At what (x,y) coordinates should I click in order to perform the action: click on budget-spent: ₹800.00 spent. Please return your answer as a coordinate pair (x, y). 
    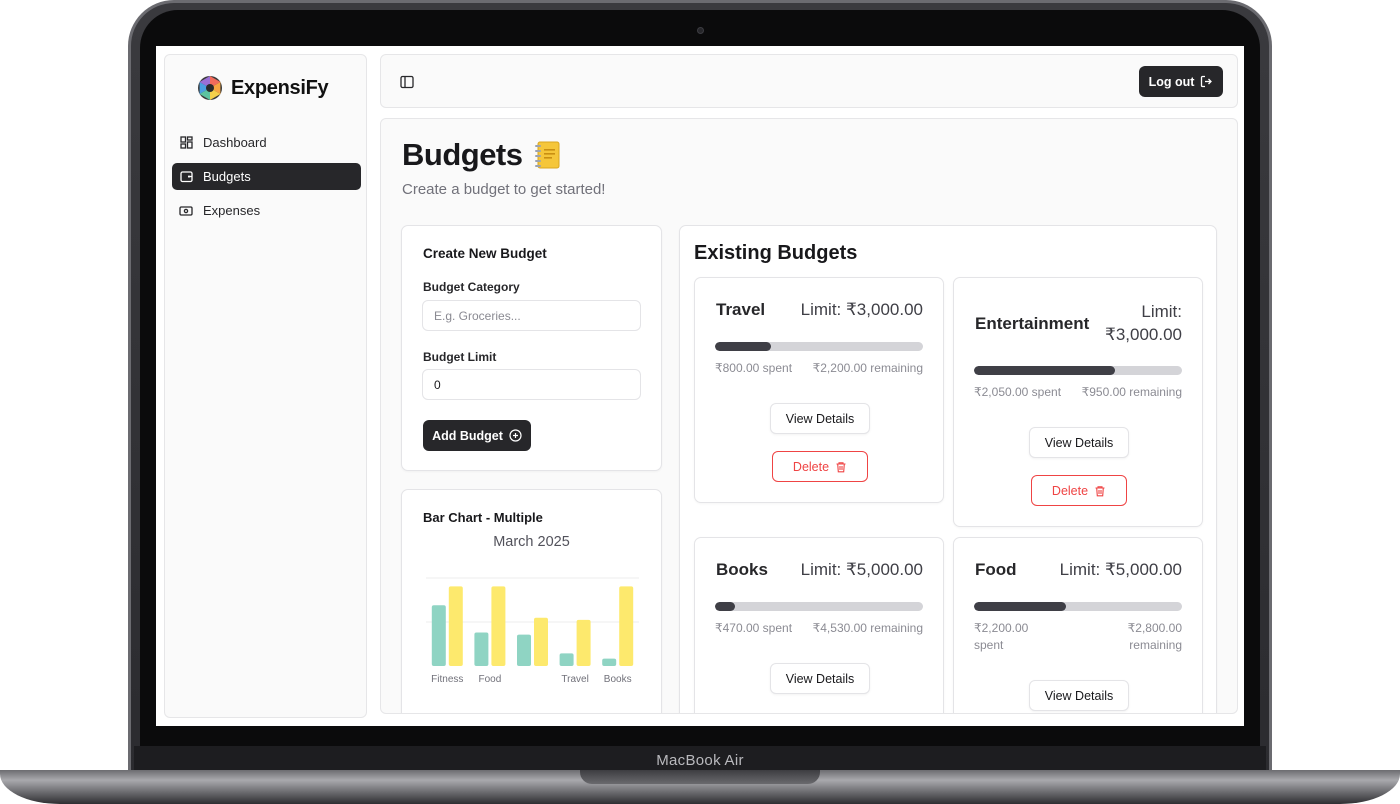
    Looking at the image, I should click on (754, 368).